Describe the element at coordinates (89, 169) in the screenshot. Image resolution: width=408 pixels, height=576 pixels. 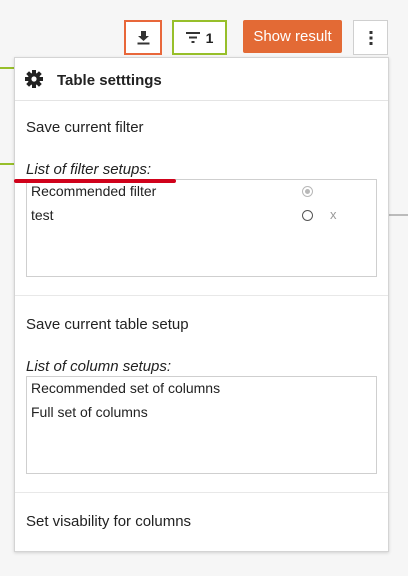
I see `filter-setups-label: List of filter setups:` at that location.